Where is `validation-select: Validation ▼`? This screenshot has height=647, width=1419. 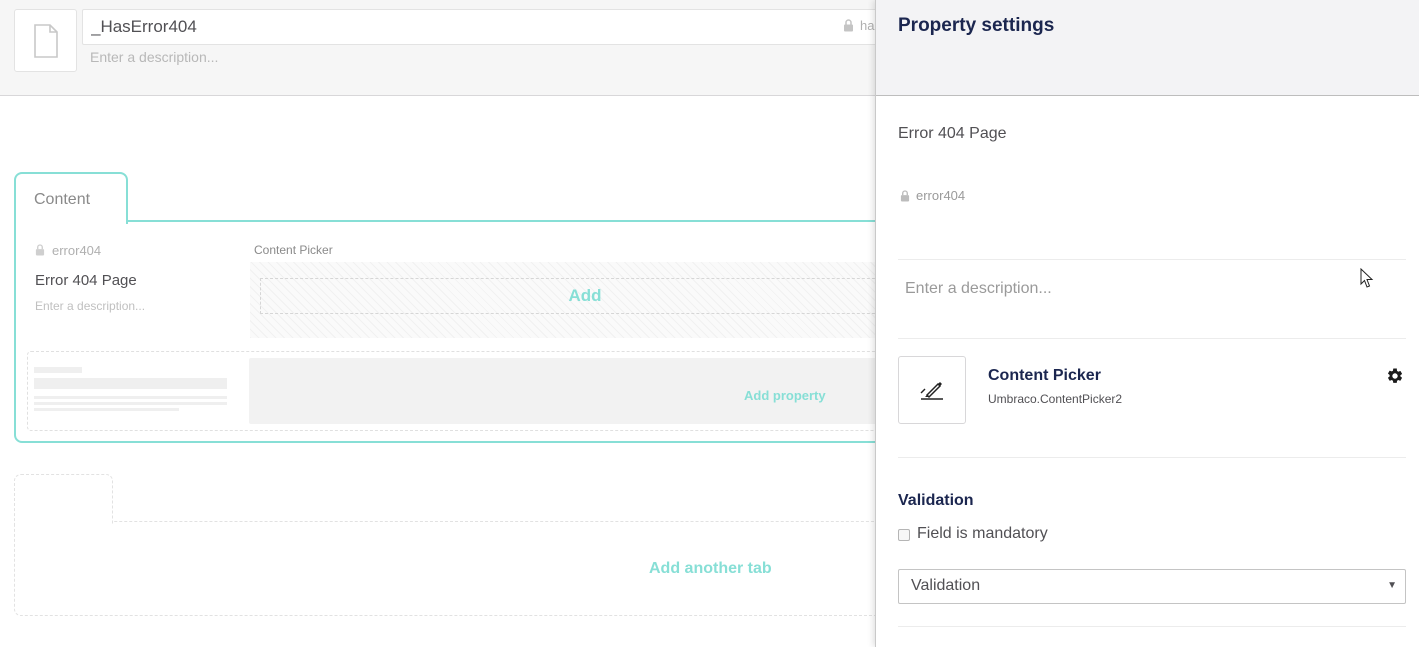 validation-select: Validation ▼ is located at coordinates (1152, 586).